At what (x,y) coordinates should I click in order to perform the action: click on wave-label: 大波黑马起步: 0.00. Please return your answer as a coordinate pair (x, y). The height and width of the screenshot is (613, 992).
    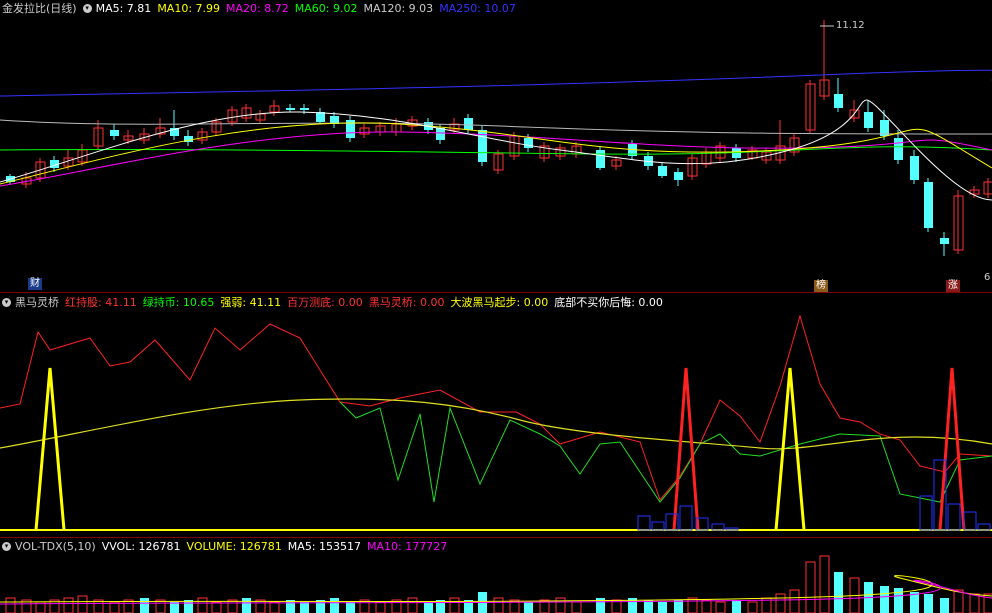
    Looking at the image, I should click on (499, 302).